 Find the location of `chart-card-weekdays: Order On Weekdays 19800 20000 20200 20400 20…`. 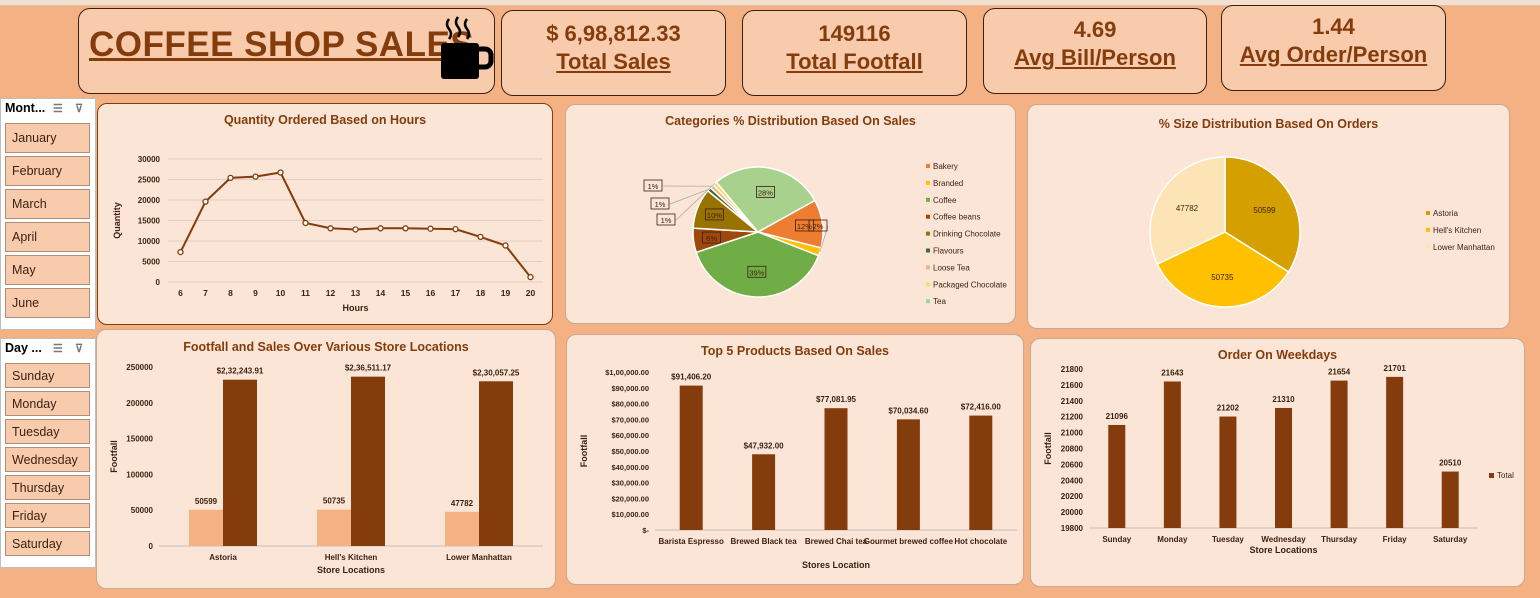

chart-card-weekdays: Order On Weekdays 19800 20000 20200 20400 20… is located at coordinates (1277, 462).